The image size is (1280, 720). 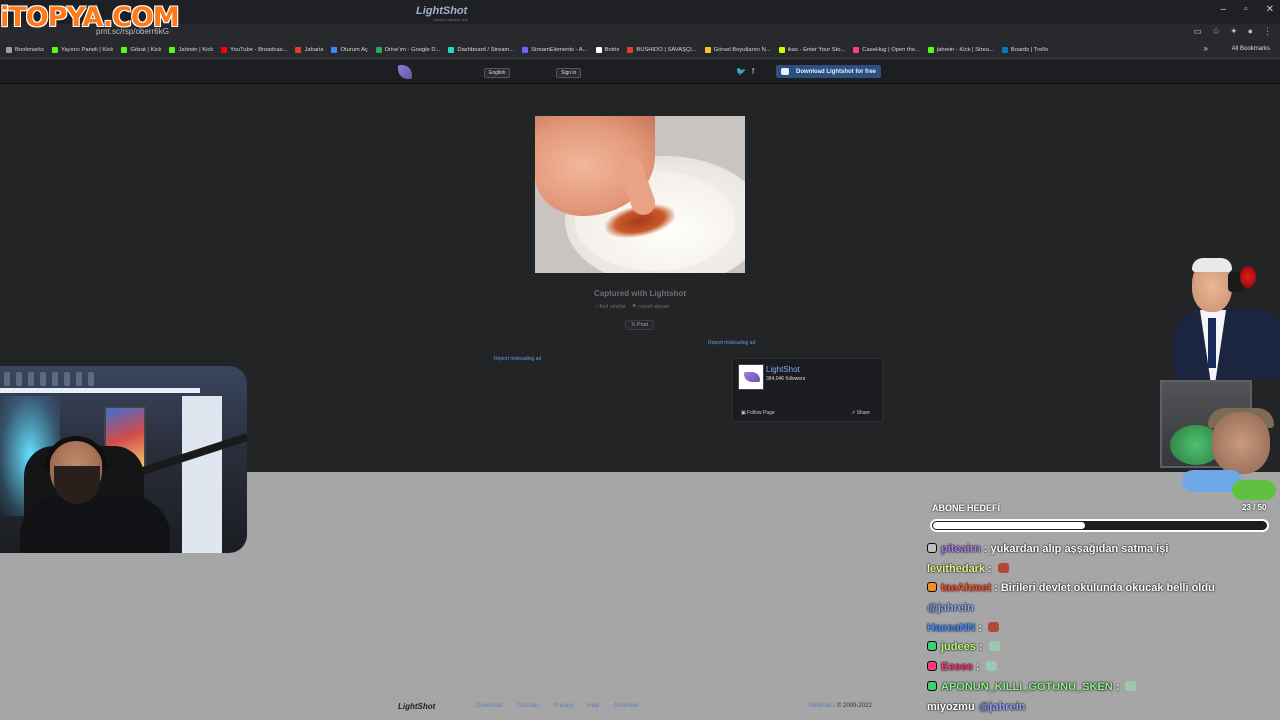 I want to click on menu-icon: ⋮, so click(x=1267, y=31).